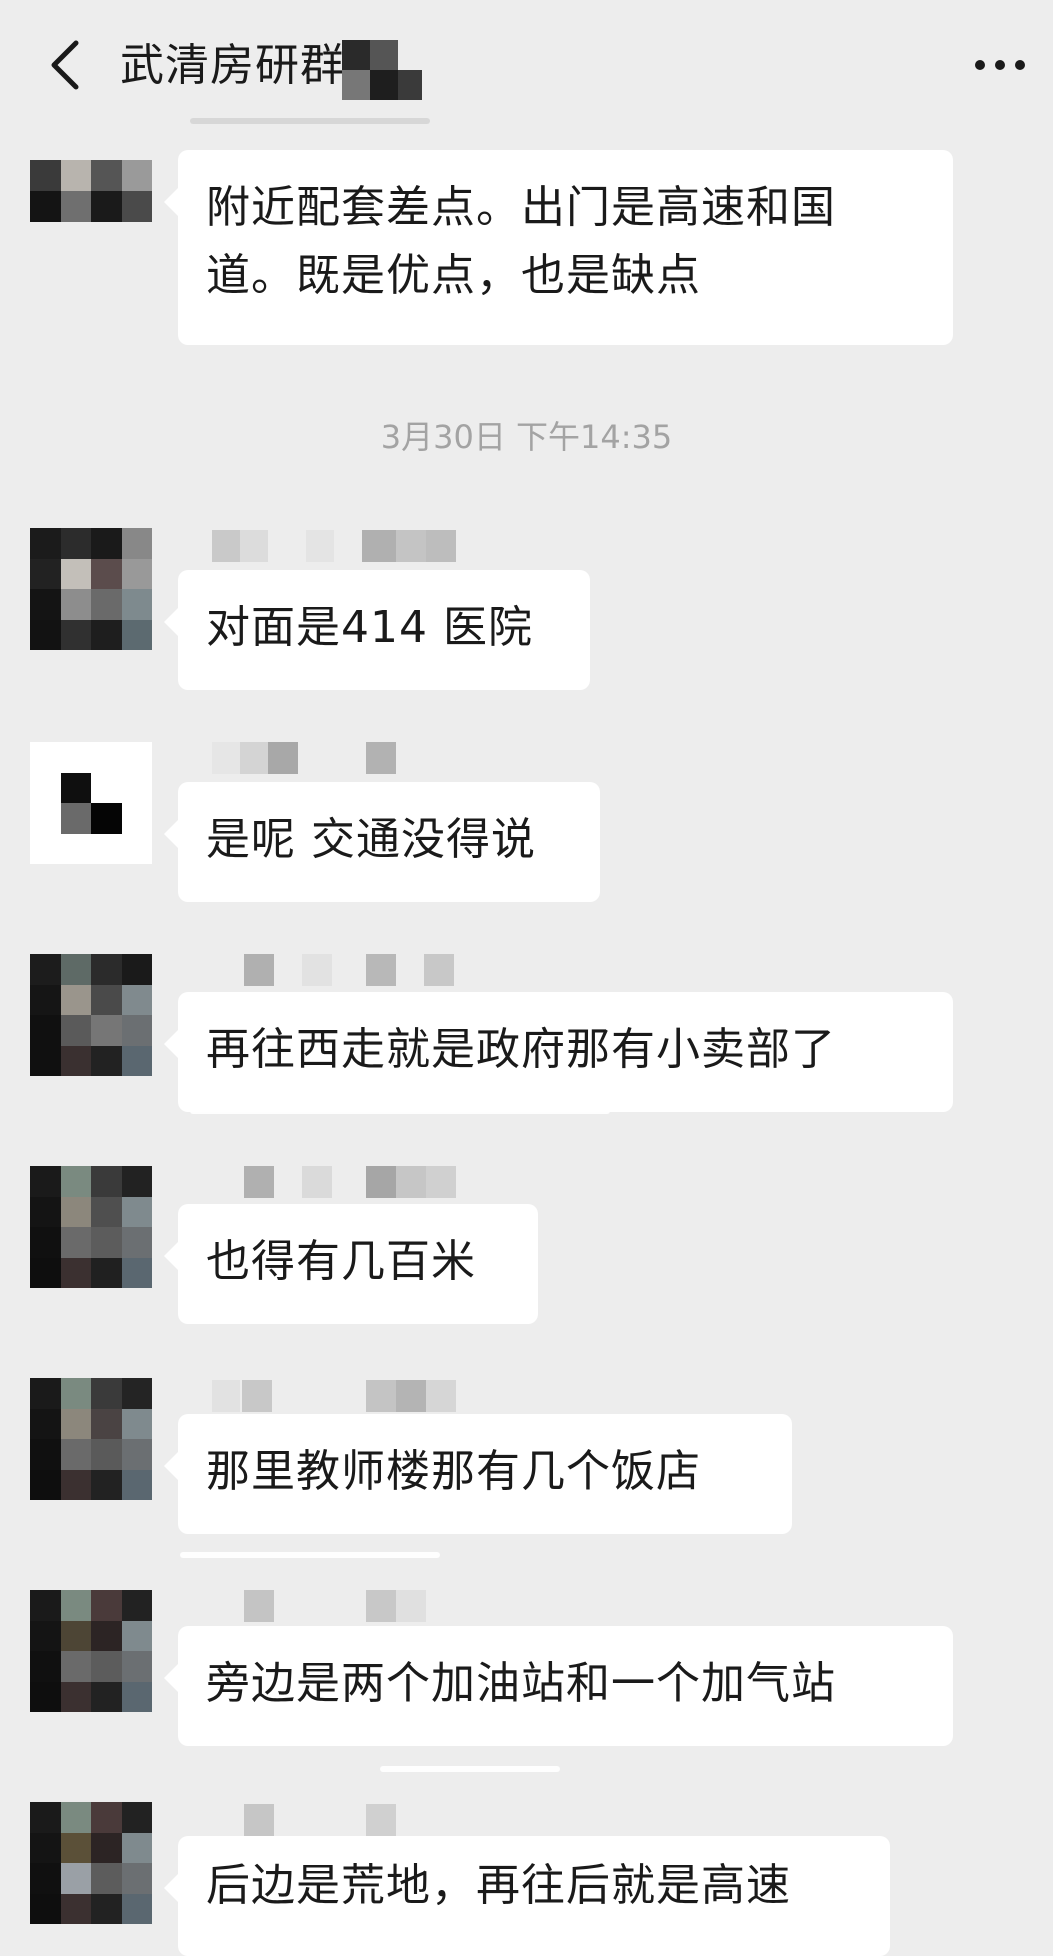 The width and height of the screenshot is (1053, 1956). I want to click on message-bubble: 对面是414 医院, so click(377, 630).